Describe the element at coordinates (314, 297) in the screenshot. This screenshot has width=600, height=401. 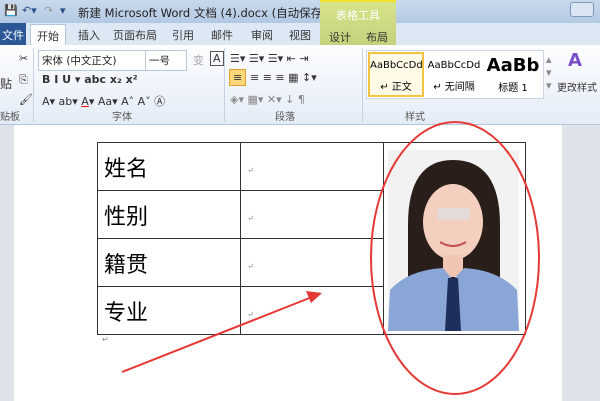
I see `arrow-head` at that location.